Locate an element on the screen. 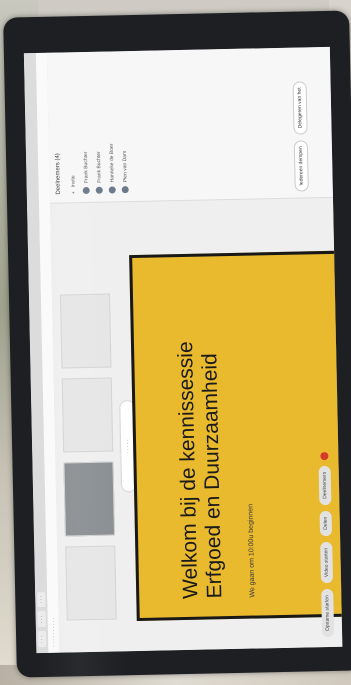 This screenshot has width=351, height=685. invite-label: Invite is located at coordinates (73, 181).